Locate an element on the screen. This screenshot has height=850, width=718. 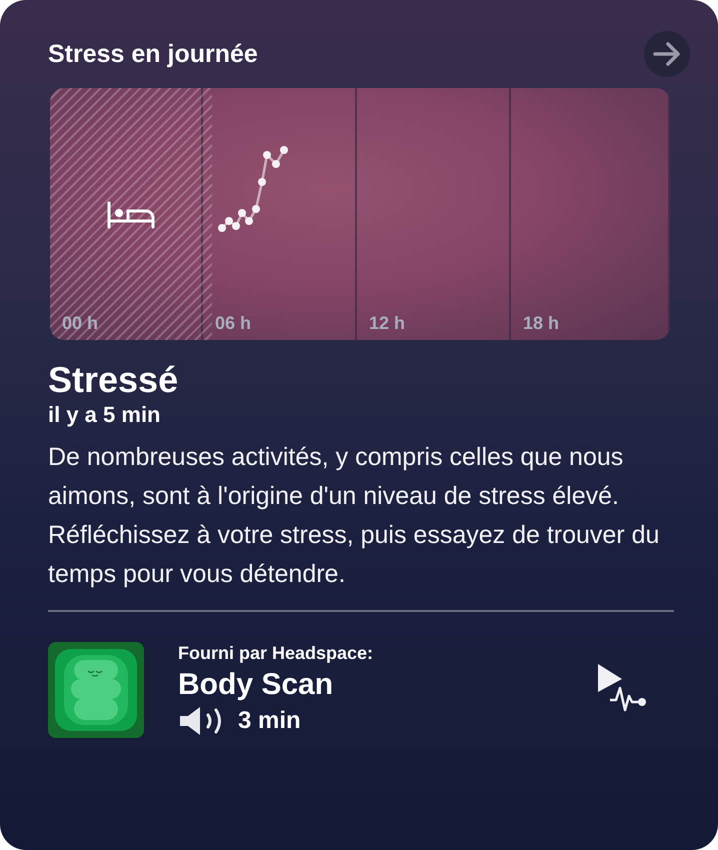
provider-label: Fourni par Headspace: is located at coordinates (276, 653).